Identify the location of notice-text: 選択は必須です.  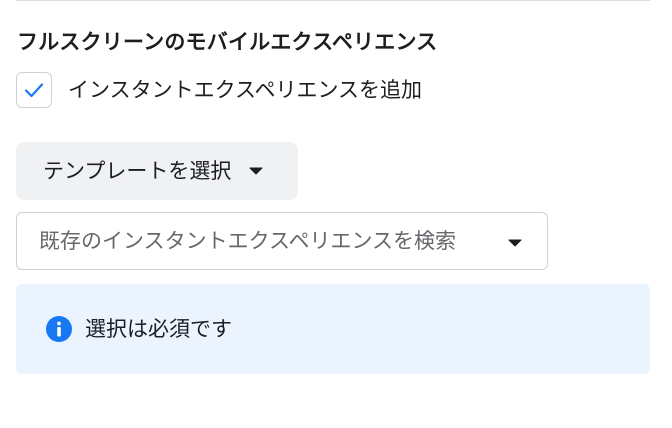
(158, 329).